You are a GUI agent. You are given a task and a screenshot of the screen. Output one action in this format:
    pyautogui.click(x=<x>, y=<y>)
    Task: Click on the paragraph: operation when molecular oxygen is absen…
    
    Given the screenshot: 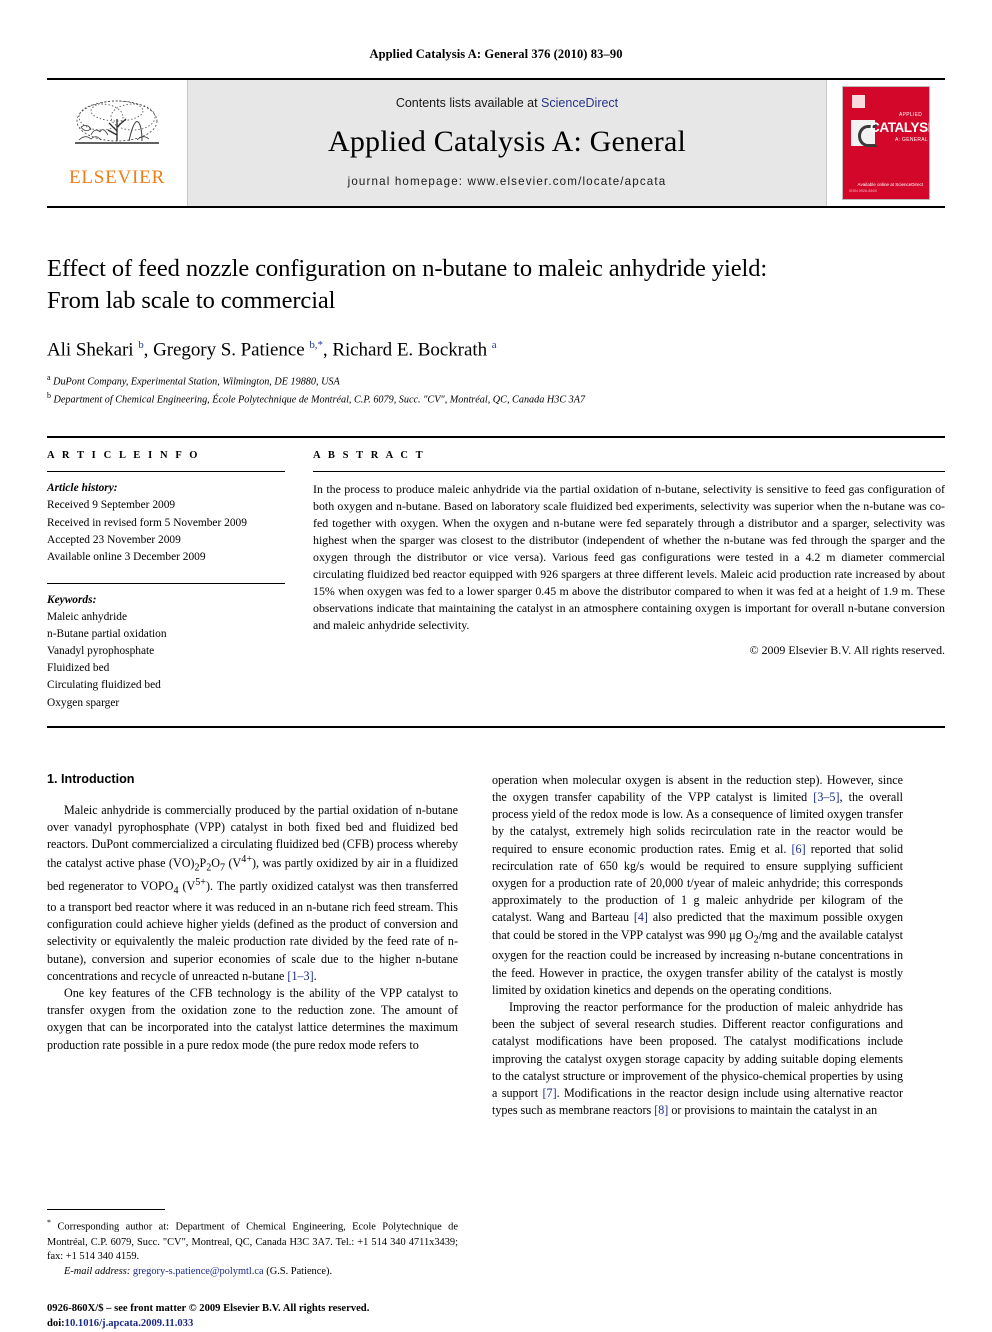 What is the action you would take?
    pyautogui.click(x=698, y=884)
    